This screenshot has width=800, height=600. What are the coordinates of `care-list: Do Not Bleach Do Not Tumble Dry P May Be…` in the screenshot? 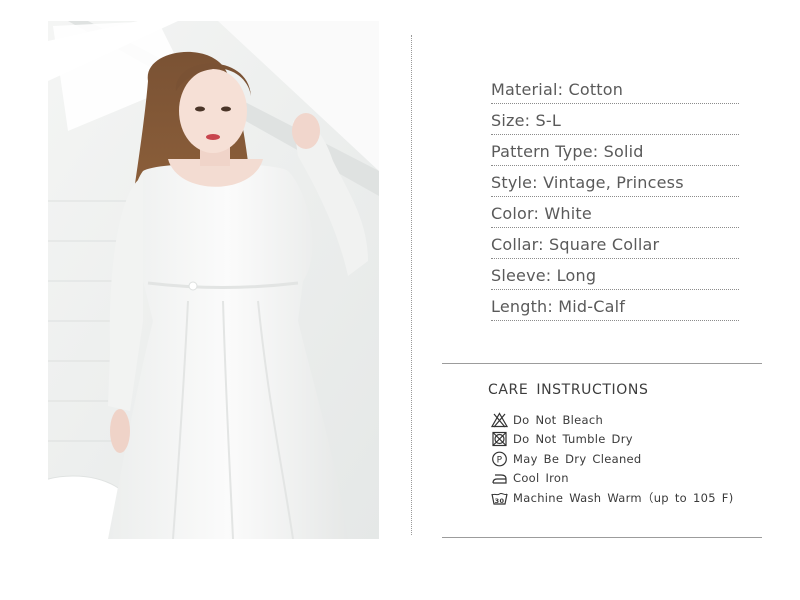 It's located at (611, 459).